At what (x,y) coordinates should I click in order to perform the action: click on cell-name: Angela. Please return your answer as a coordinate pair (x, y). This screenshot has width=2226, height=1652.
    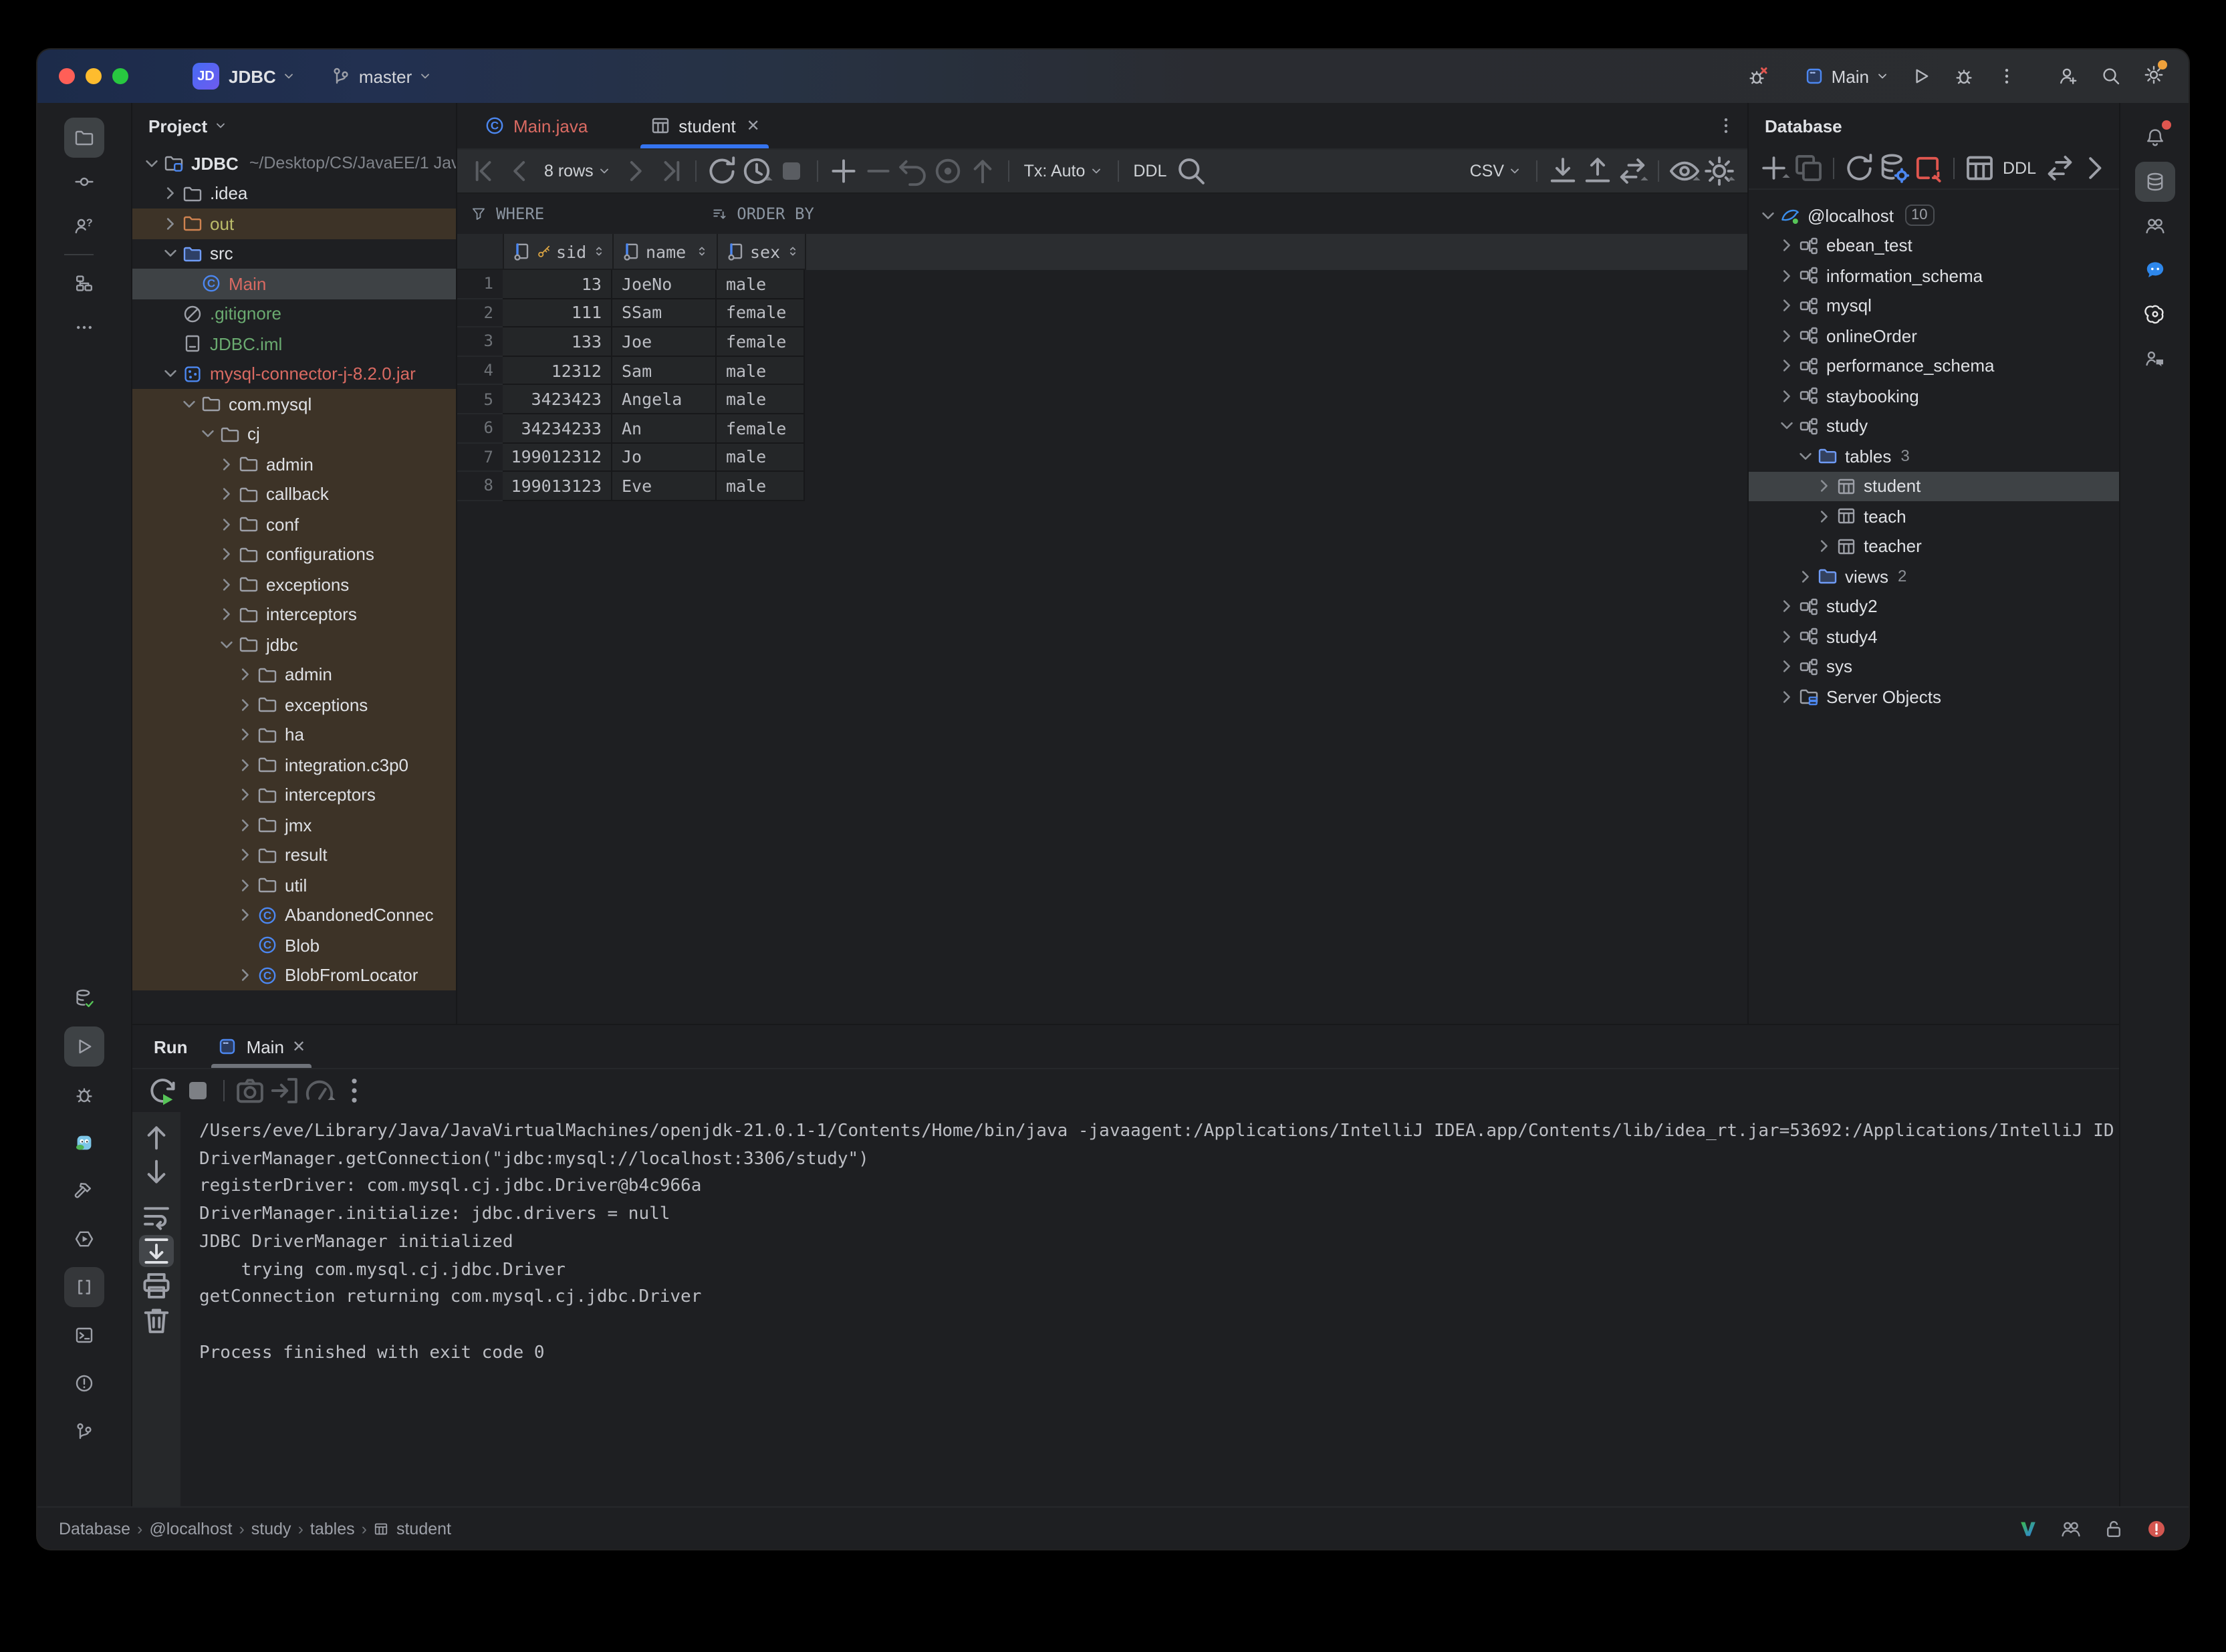
    Looking at the image, I should click on (664, 399).